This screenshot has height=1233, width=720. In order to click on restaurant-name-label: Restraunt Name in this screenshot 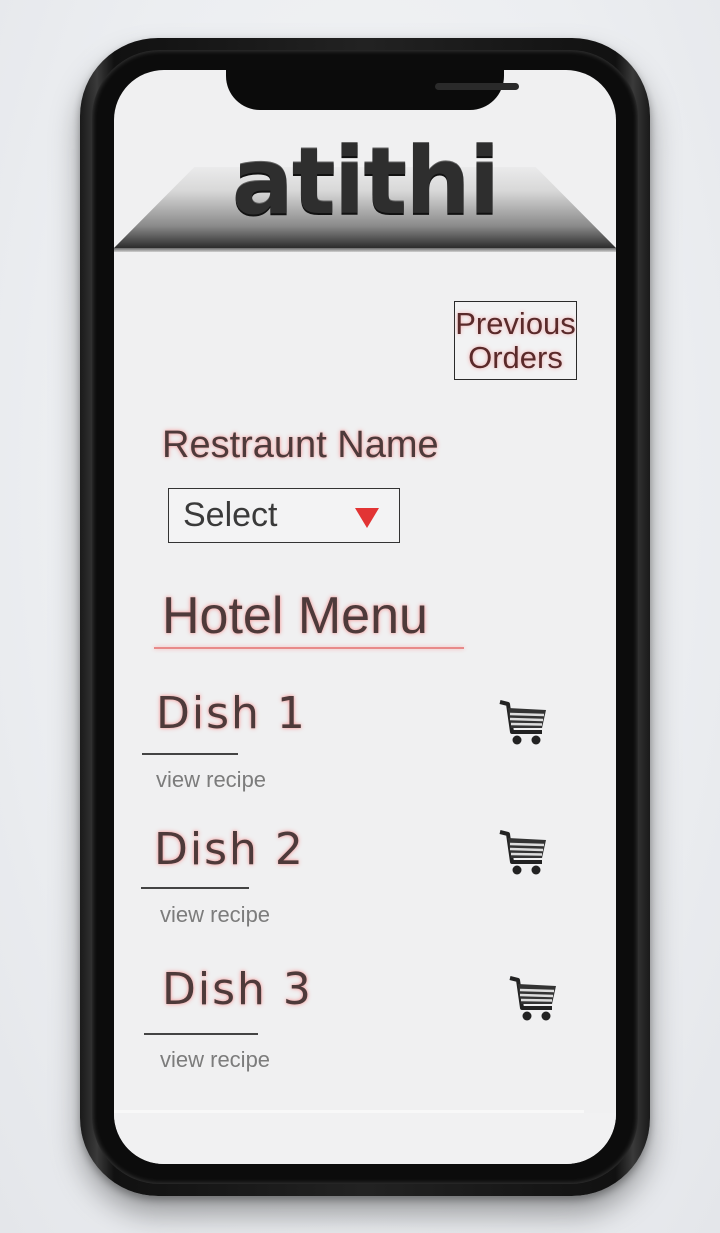, I will do `click(300, 445)`.